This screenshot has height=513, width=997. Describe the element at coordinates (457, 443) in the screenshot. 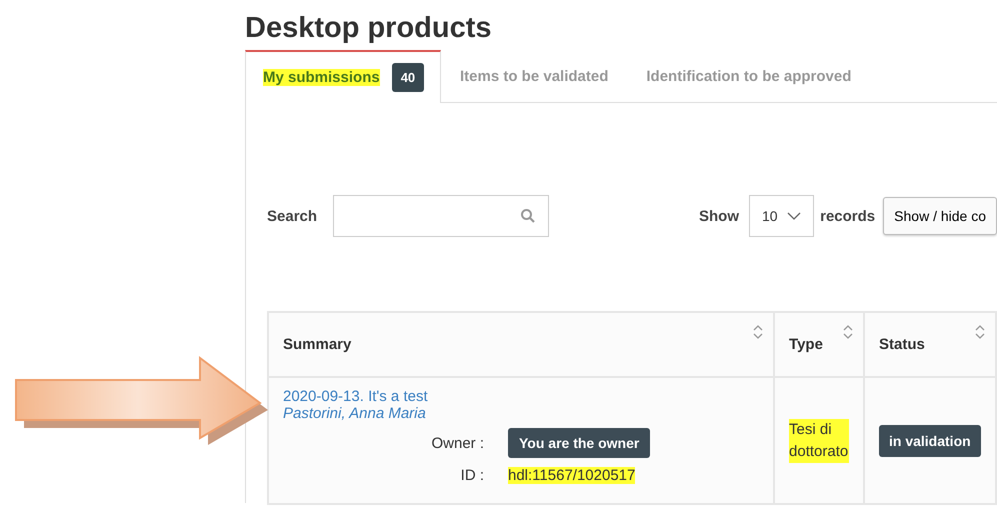

I see `owner-label: Owner :` at that location.